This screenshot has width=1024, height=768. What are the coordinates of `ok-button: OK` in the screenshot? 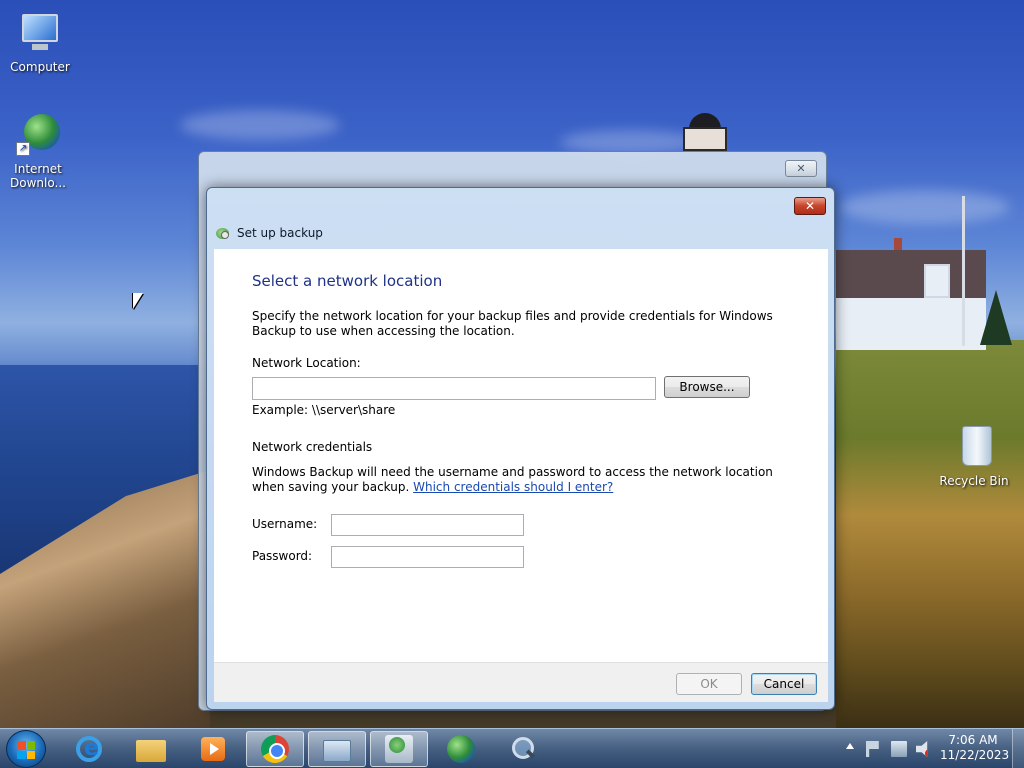 It's located at (709, 684).